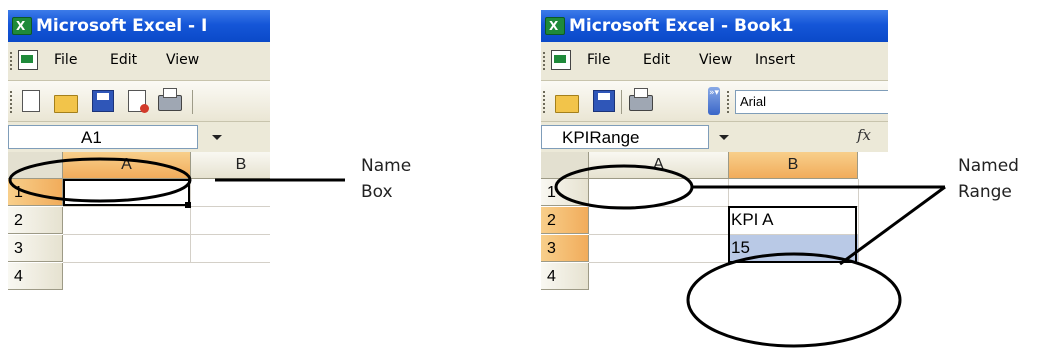 The height and width of the screenshot is (354, 1052). Describe the element at coordinates (386, 166) in the screenshot. I see `annotation-line-1: Name` at that location.